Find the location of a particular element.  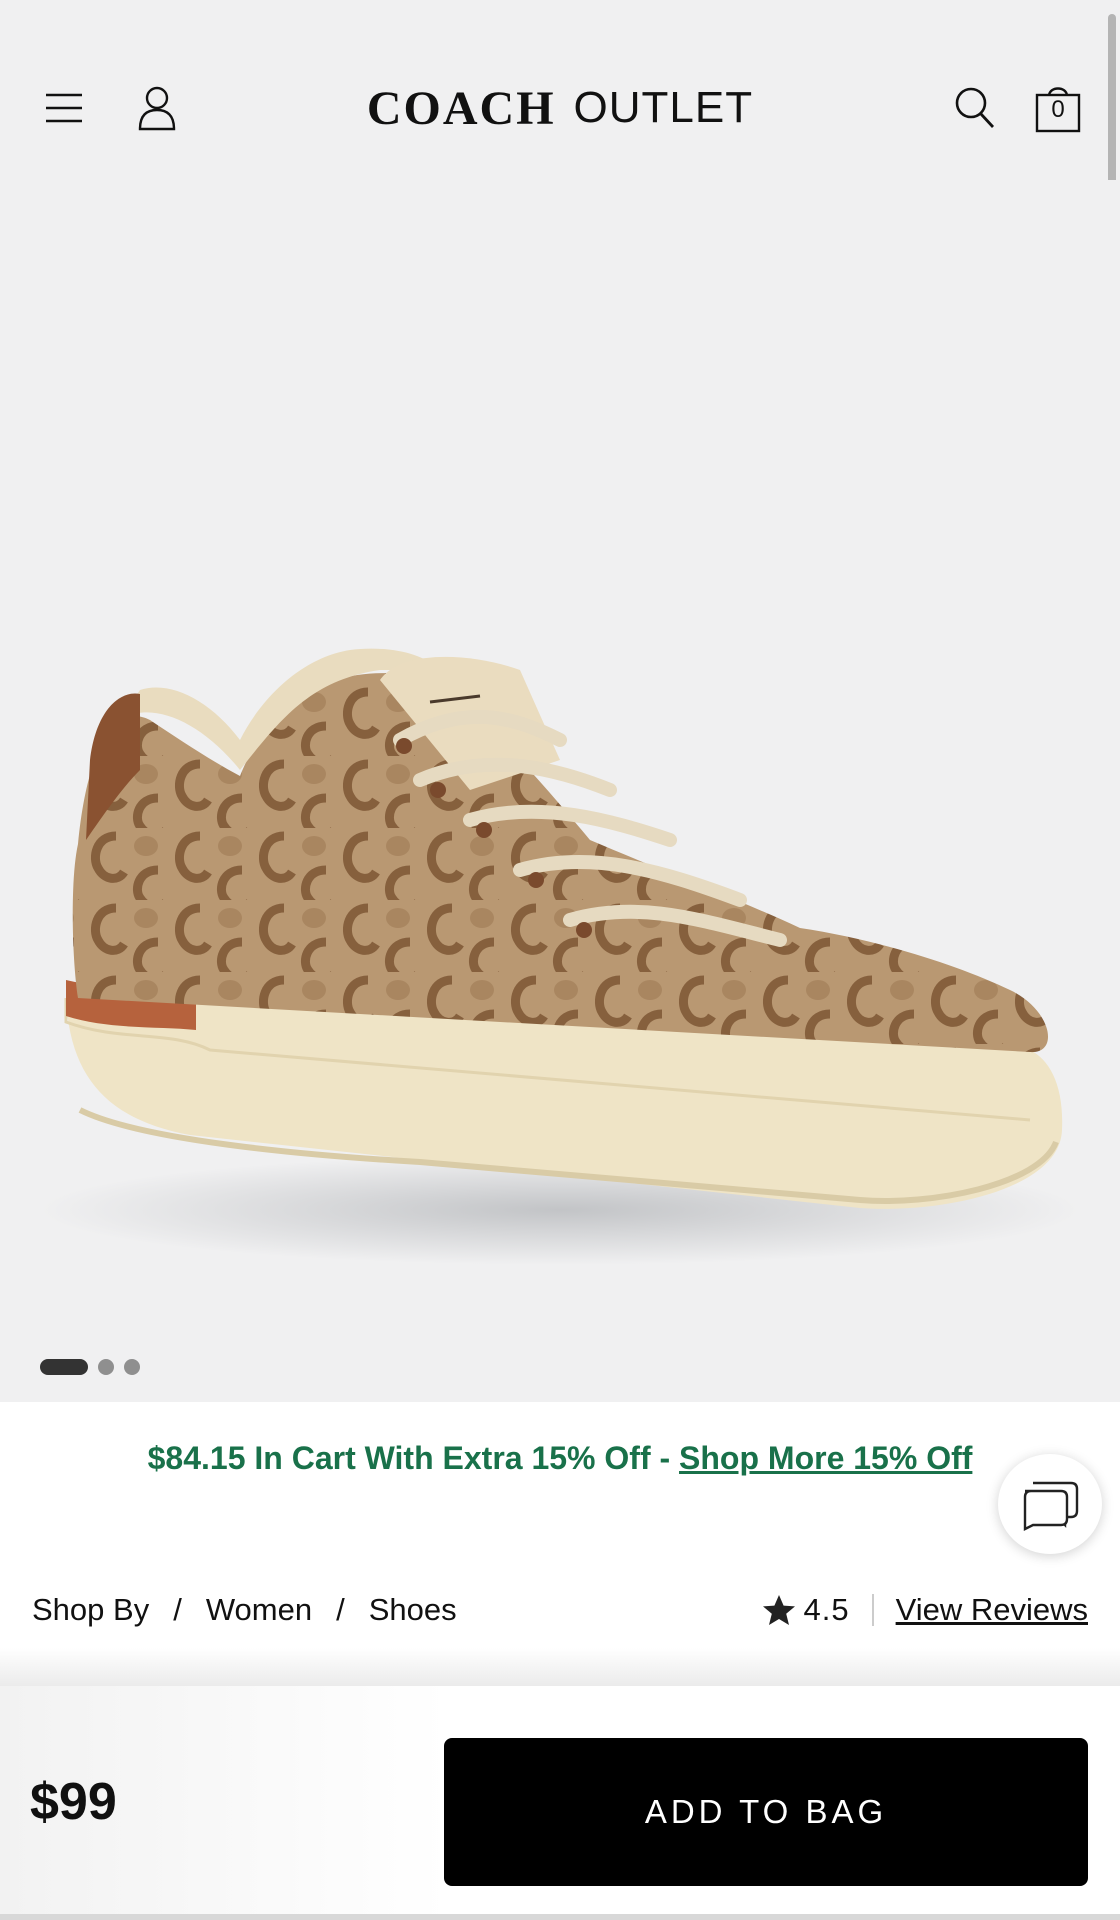

breadcrumb: Shop By / Women / Shoes is located at coordinates (244, 1610).